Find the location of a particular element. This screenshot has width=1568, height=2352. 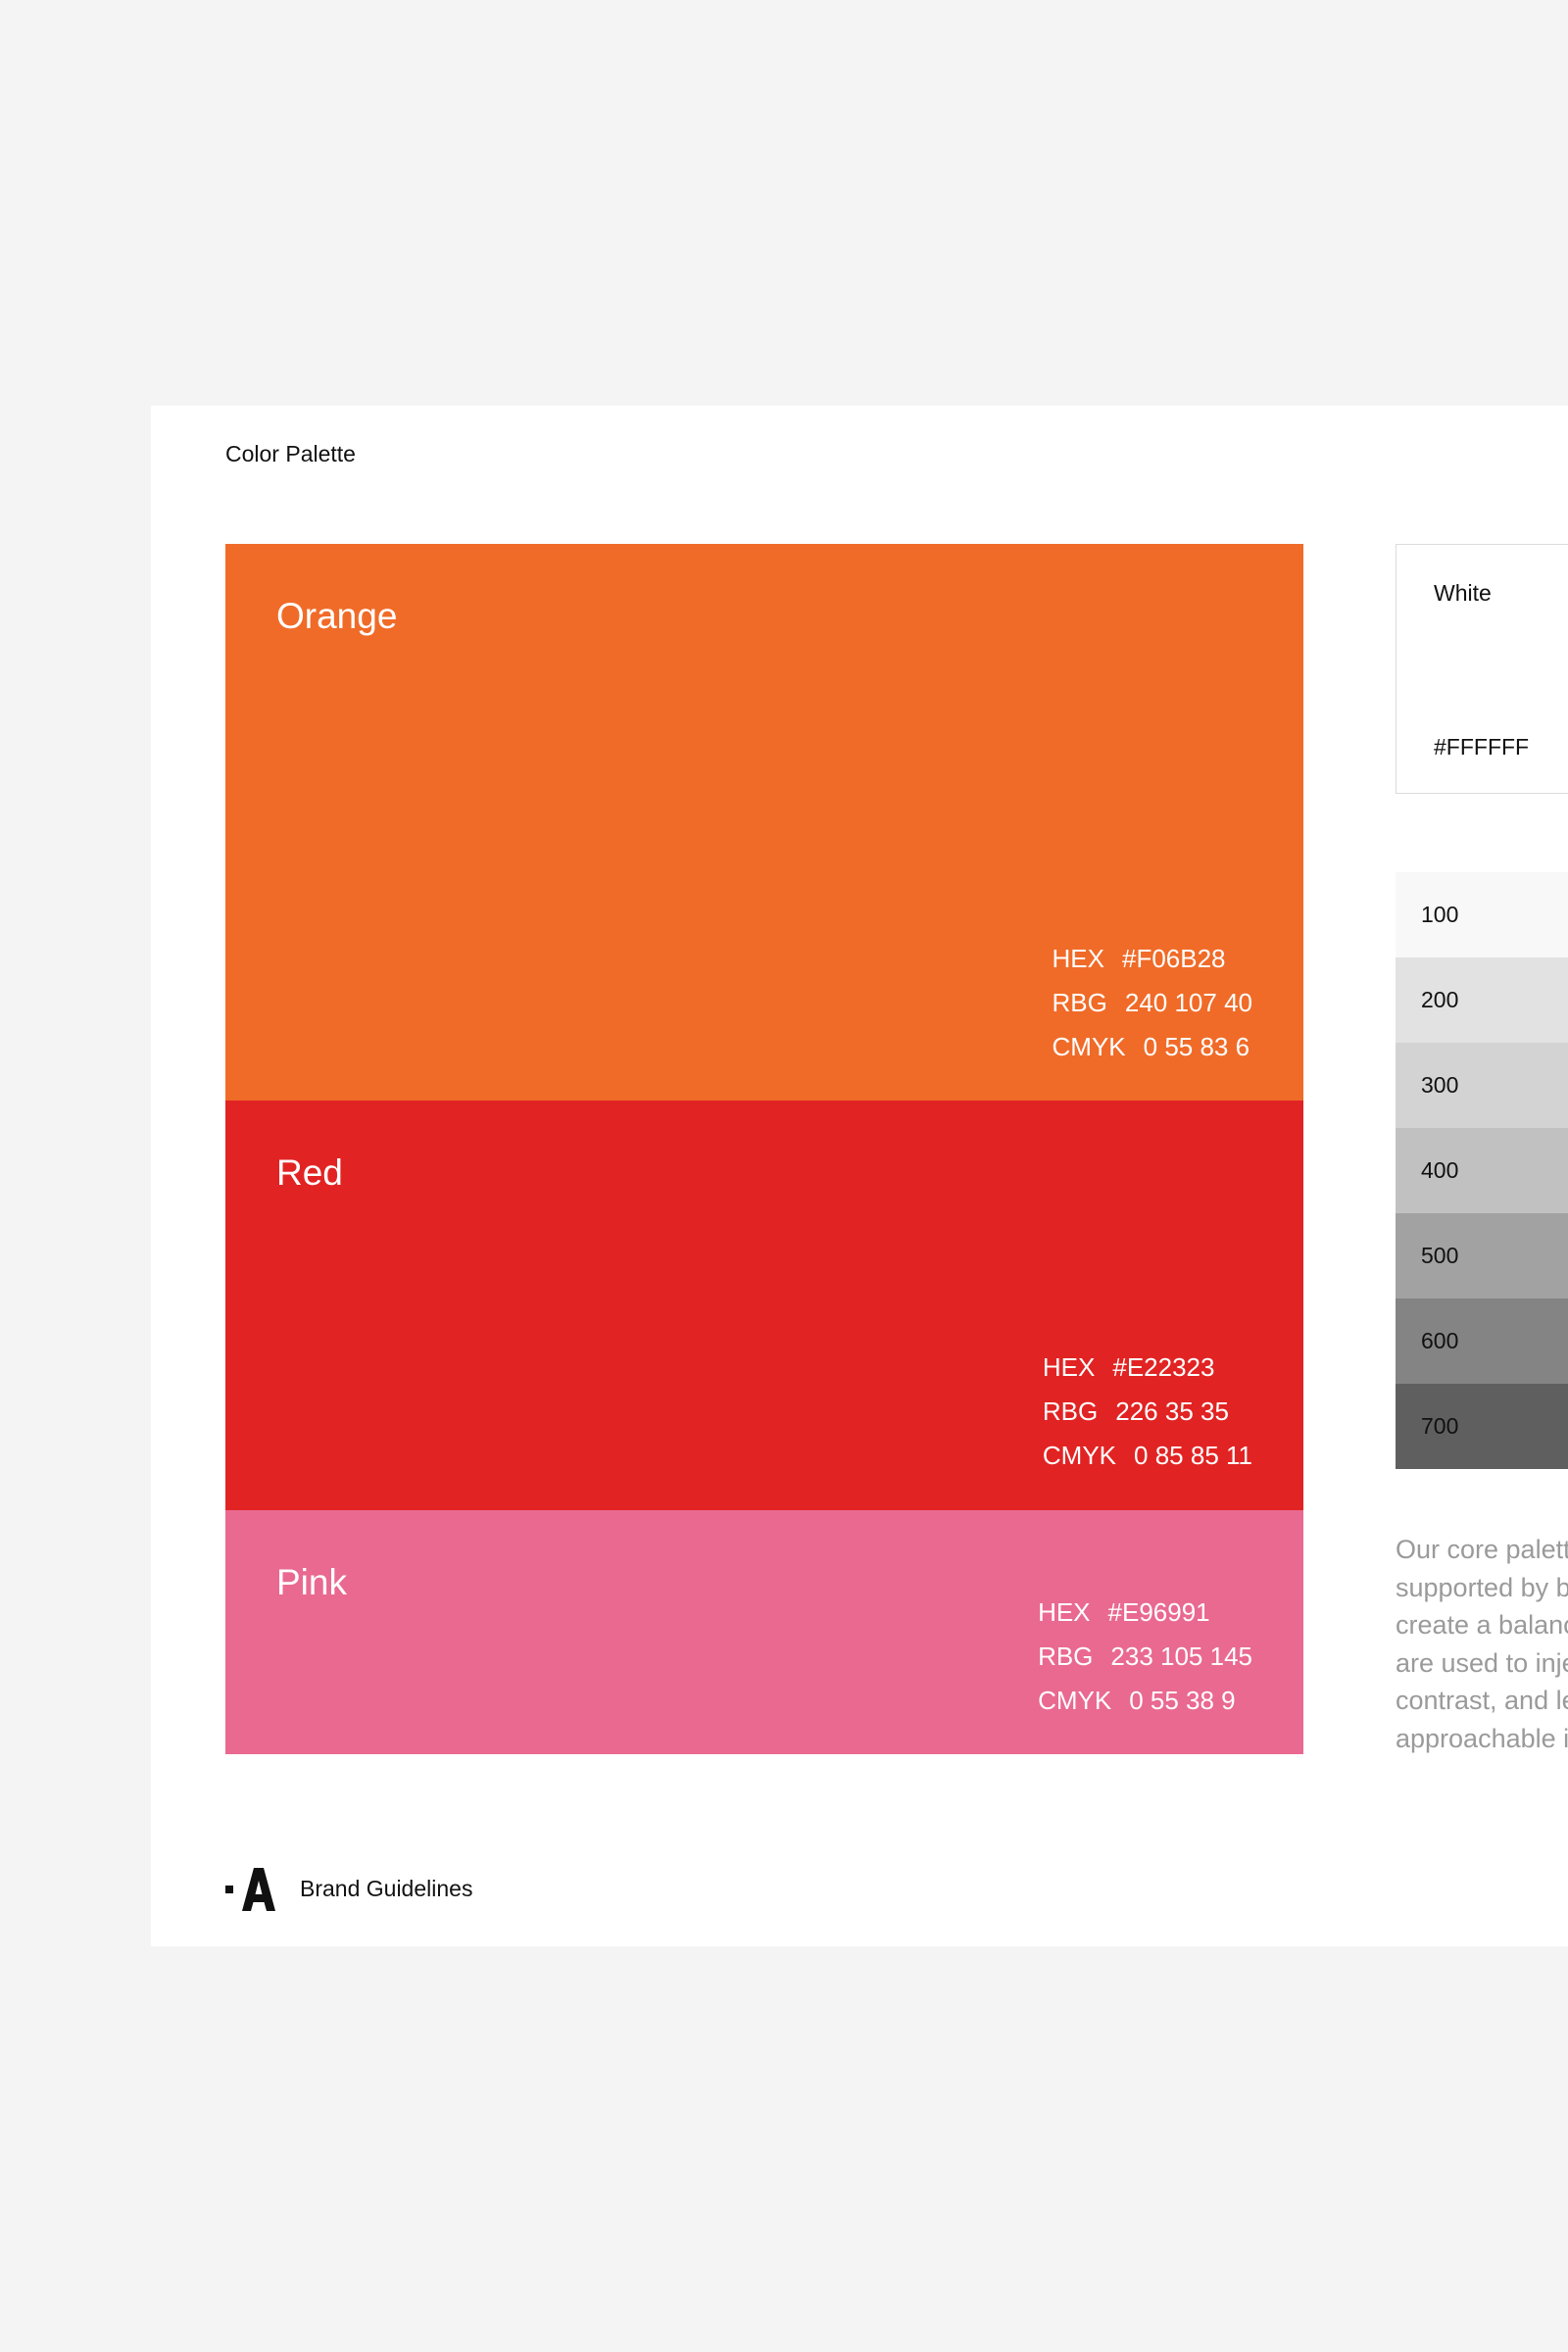

spec-value: 233 105 145 is located at coordinates (1181, 1656).